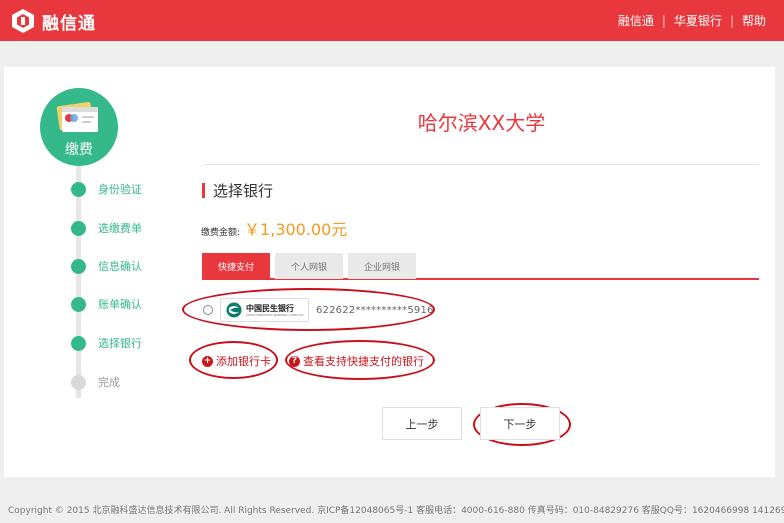 Image resolution: width=784 pixels, height=523 pixels. I want to click on add-bank-card-link: + 添加银行卡, so click(236, 361).